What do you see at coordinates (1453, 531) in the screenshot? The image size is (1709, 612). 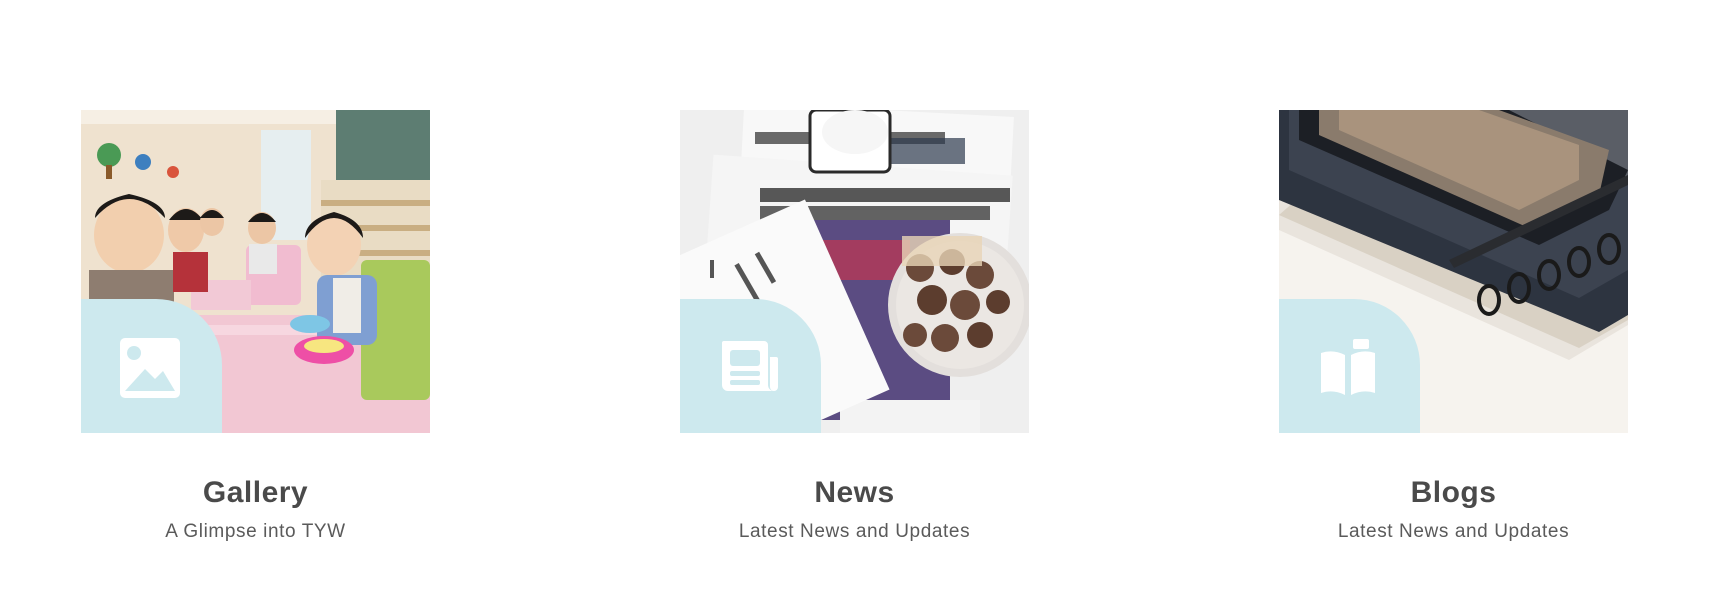 I see `blogs-subtitle: Latest News and Updates` at bounding box center [1453, 531].